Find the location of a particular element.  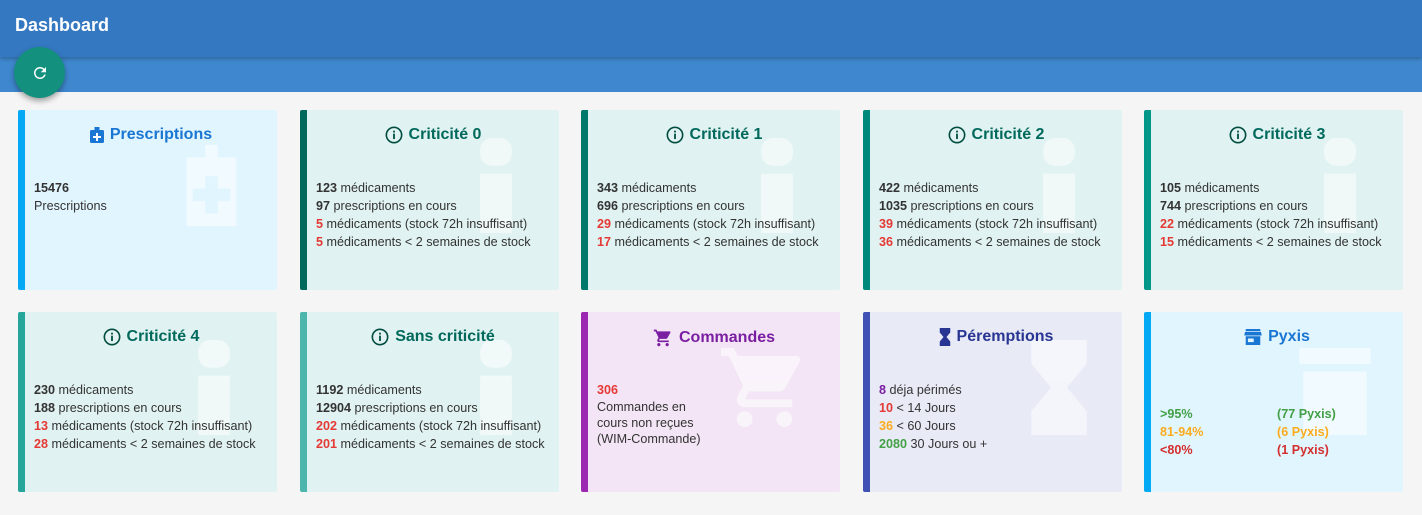

card-title: Criticité 0 is located at coordinates (445, 134).